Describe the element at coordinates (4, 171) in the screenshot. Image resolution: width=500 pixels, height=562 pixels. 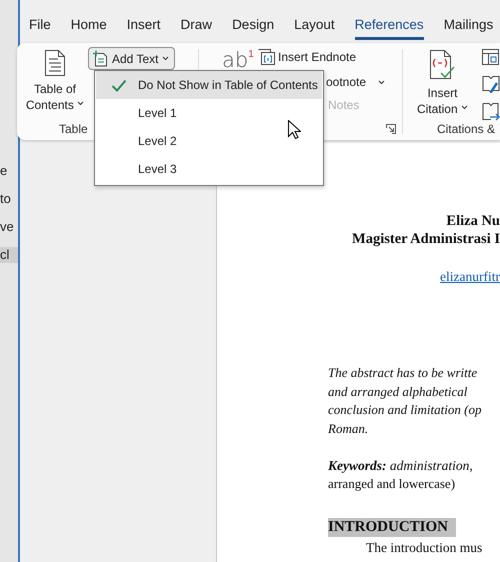
I see `window-text: e` at that location.